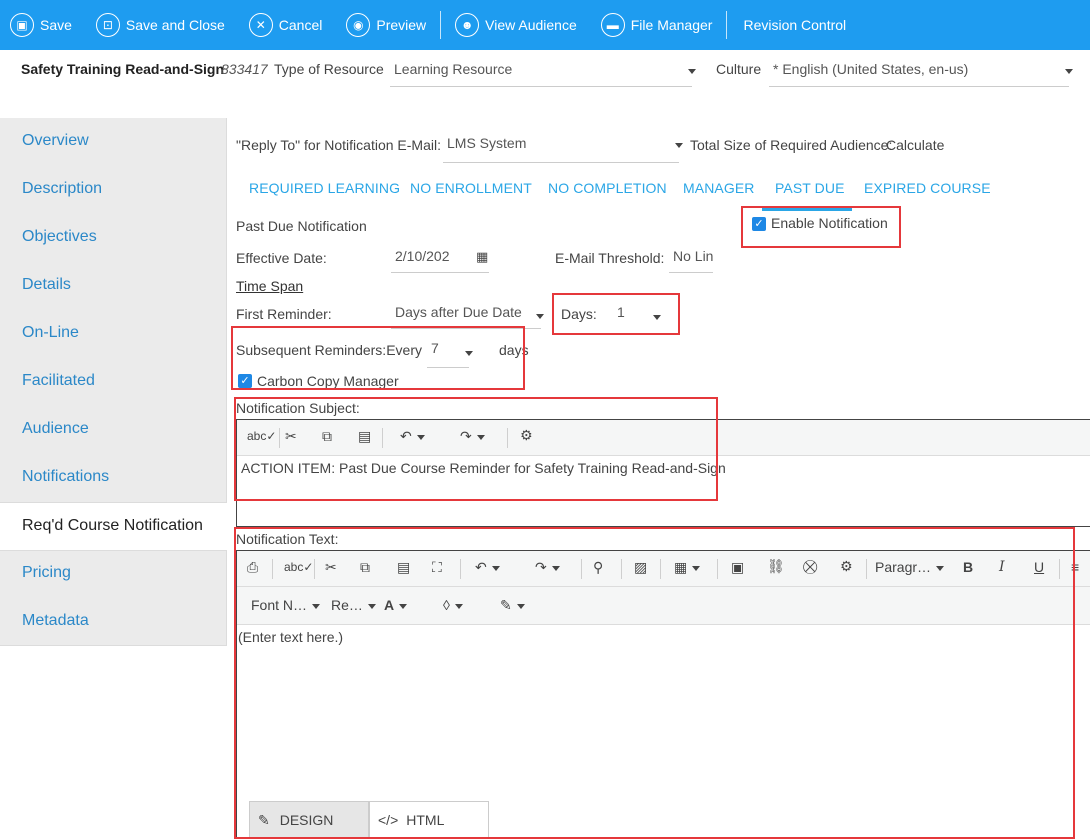 The width and height of the screenshot is (1090, 839). Describe the element at coordinates (113, 526) in the screenshot. I see `sidebar-item-reqd-course-notification: Req'd Course Notification` at that location.